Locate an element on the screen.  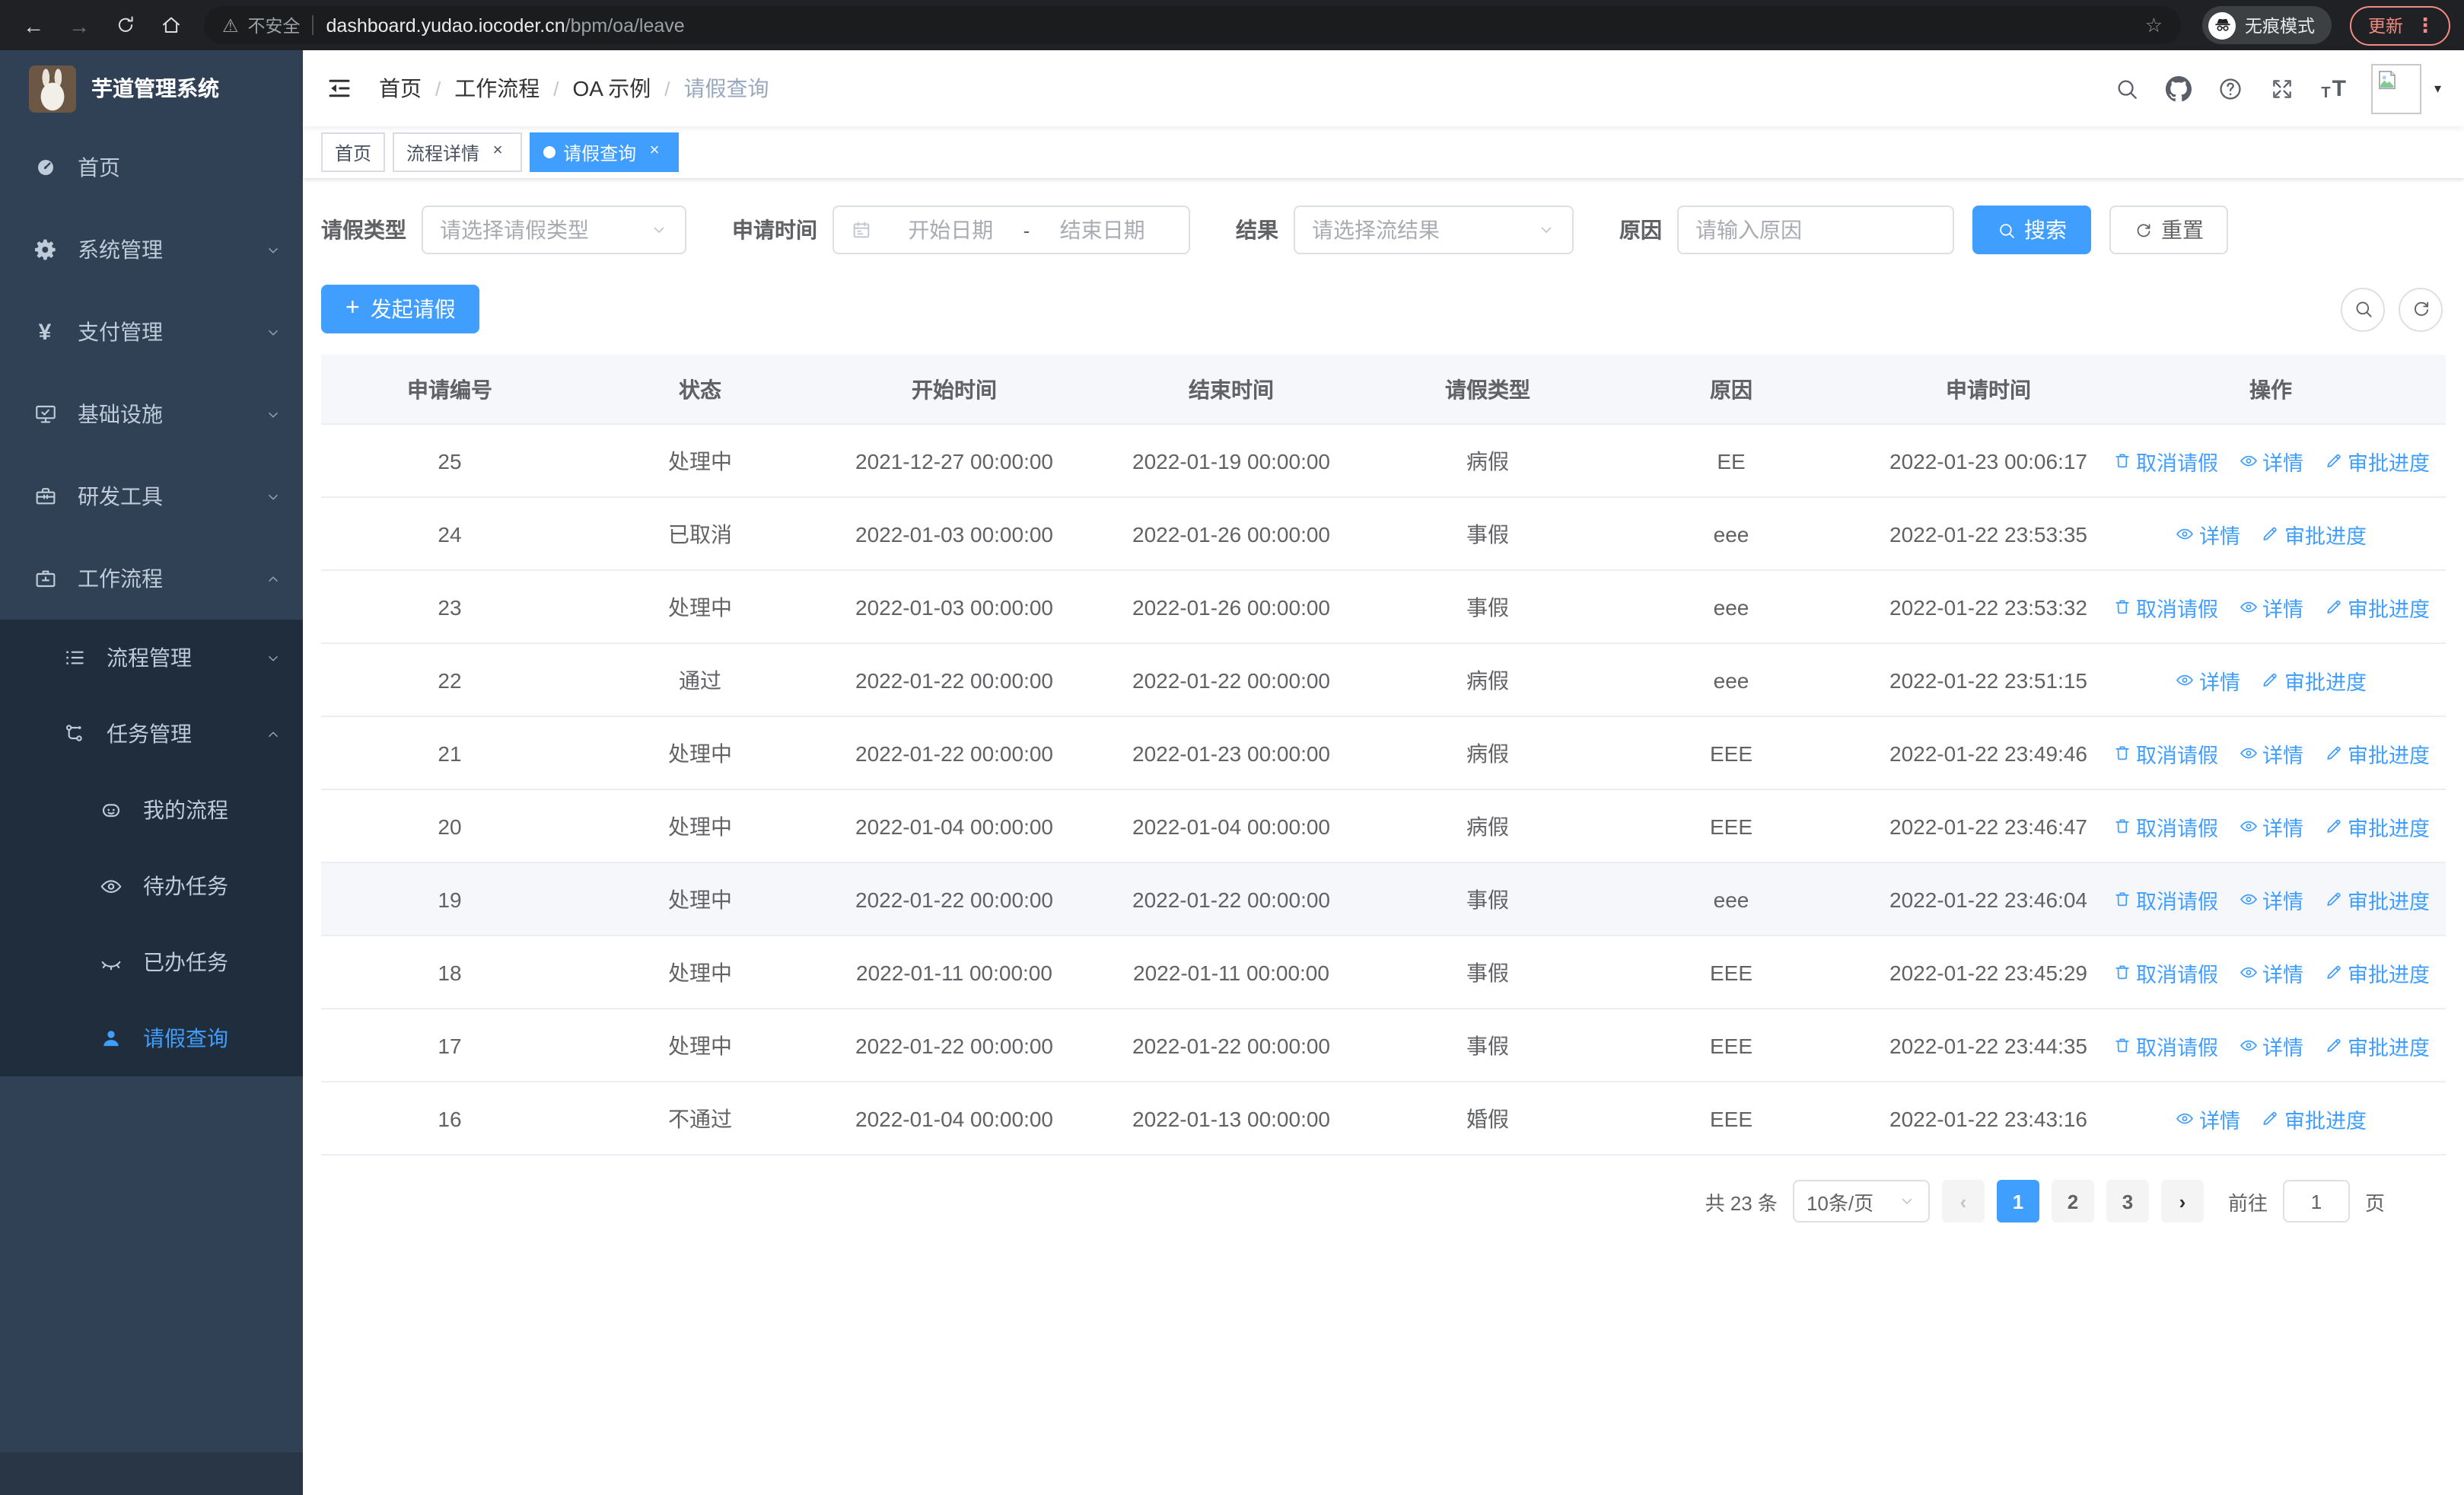
update-button: 更新 ⋮ is located at coordinates (2400, 25).